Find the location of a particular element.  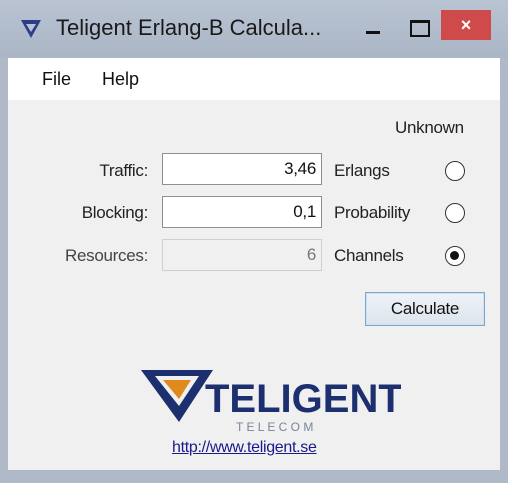

traffic-unknown-radio is located at coordinates (455, 171).